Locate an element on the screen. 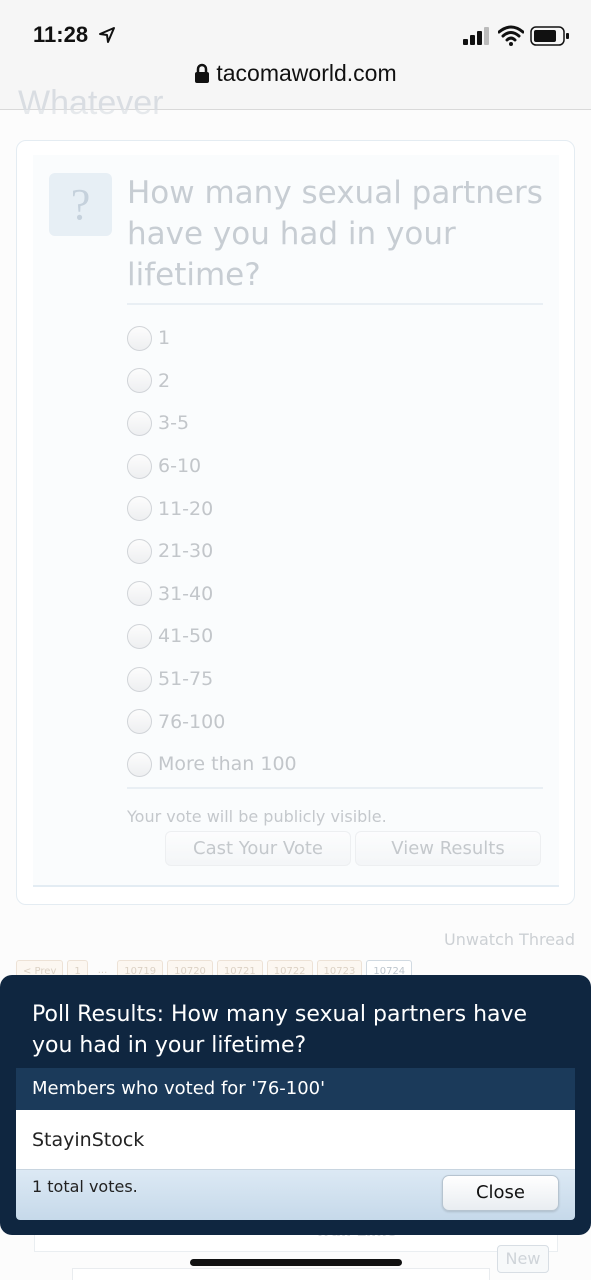 The height and width of the screenshot is (1280, 591). wifi-icon is located at coordinates (511, 35).